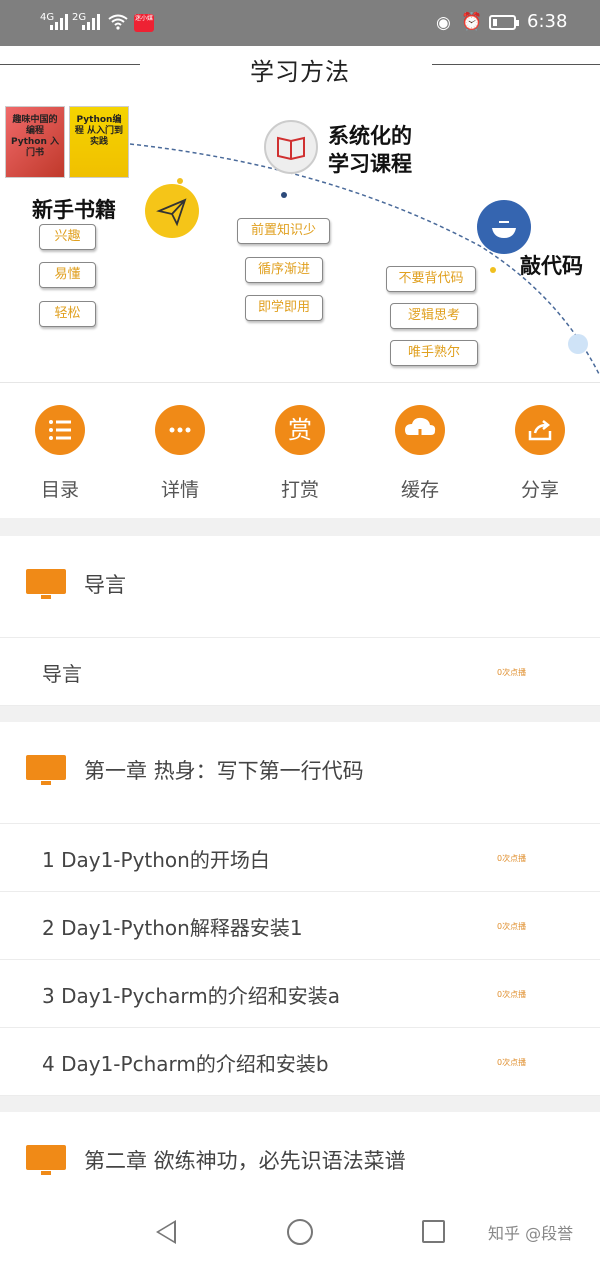 Image resolution: width=600 pixels, height=1267 pixels. I want to click on lesson-row: 4 Day1-Pcharm的介绍和安装b 0次点播, so click(300, 1062).